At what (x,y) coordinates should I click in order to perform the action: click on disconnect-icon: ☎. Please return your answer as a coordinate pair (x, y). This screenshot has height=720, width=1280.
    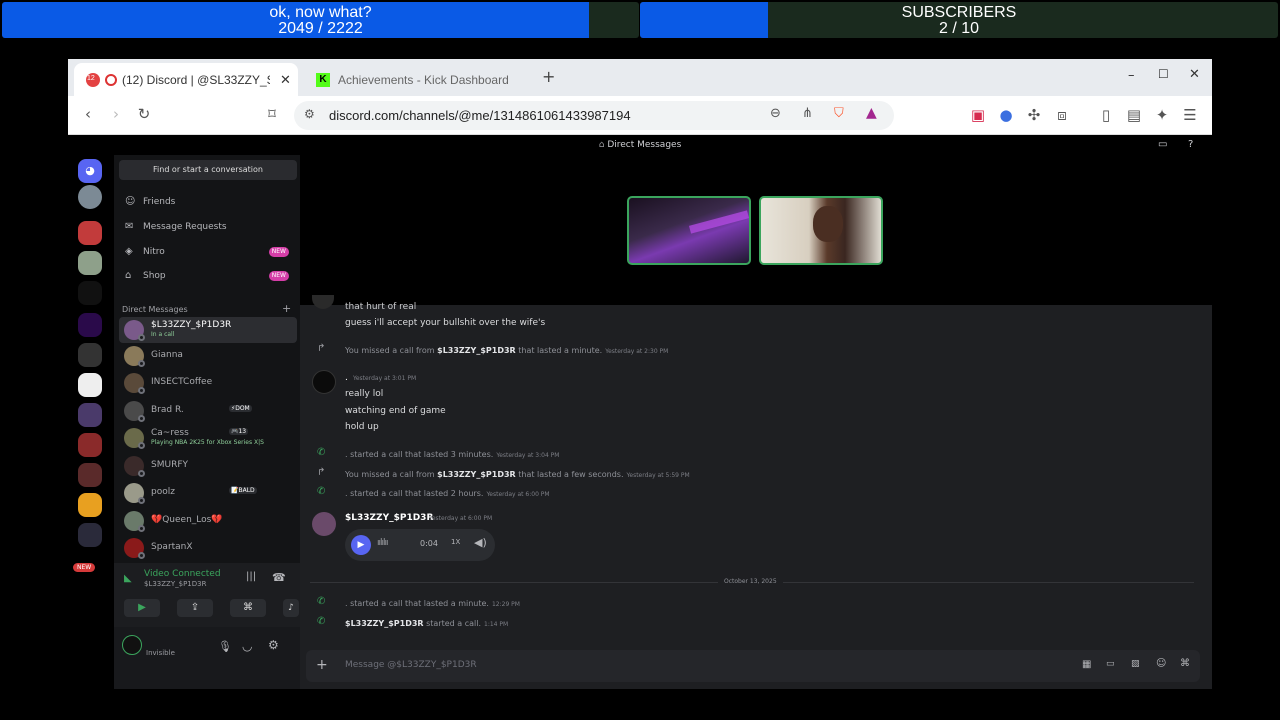
    Looking at the image, I should click on (279, 577).